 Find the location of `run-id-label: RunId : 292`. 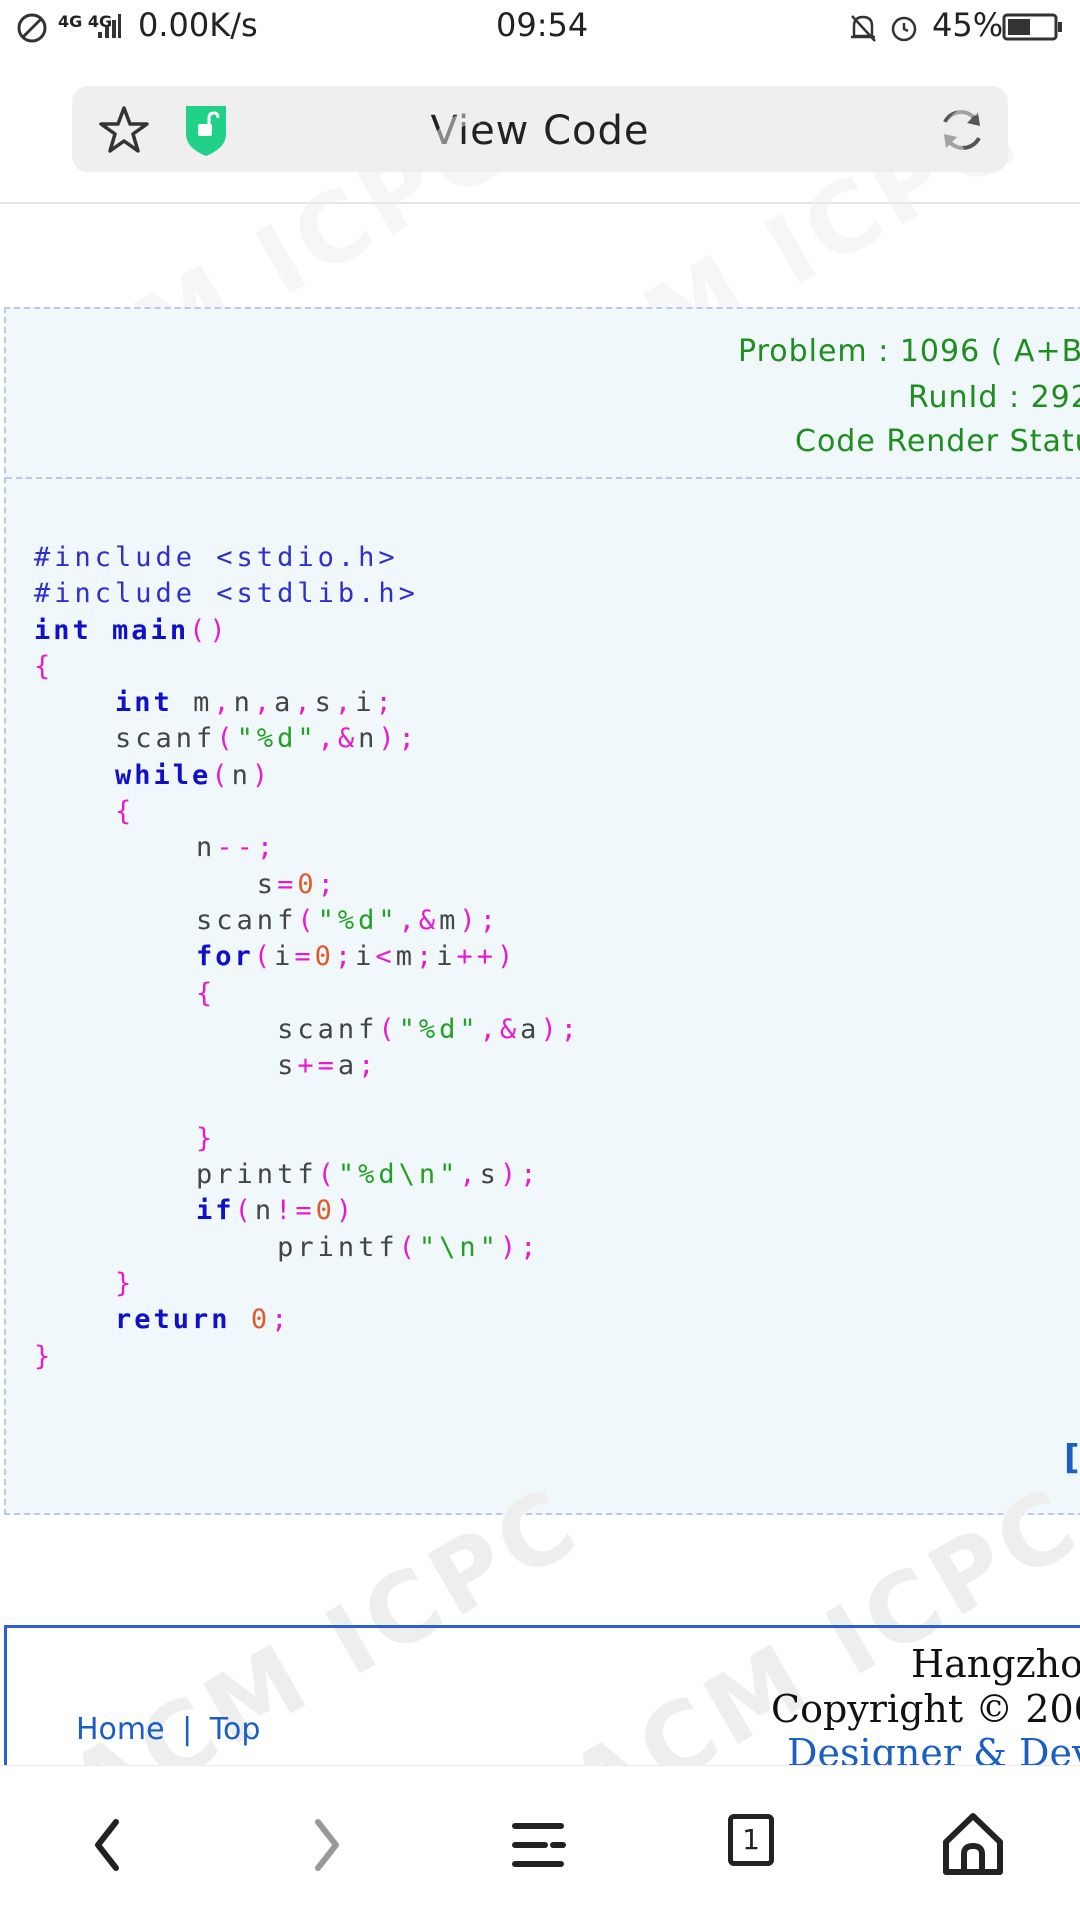

run-id-label: RunId : 292 is located at coordinates (994, 397).